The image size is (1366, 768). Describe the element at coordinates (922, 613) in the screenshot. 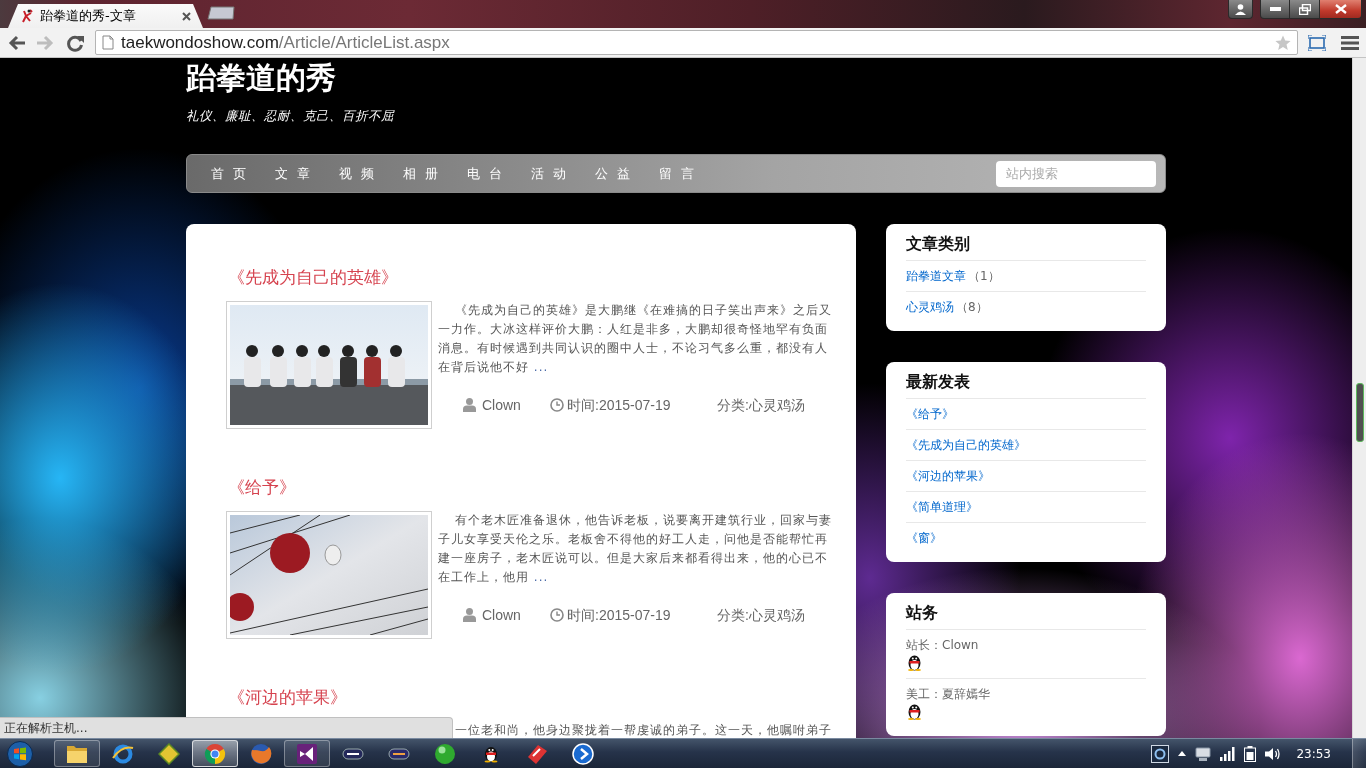

I see `sidebar-heading: 站务` at that location.